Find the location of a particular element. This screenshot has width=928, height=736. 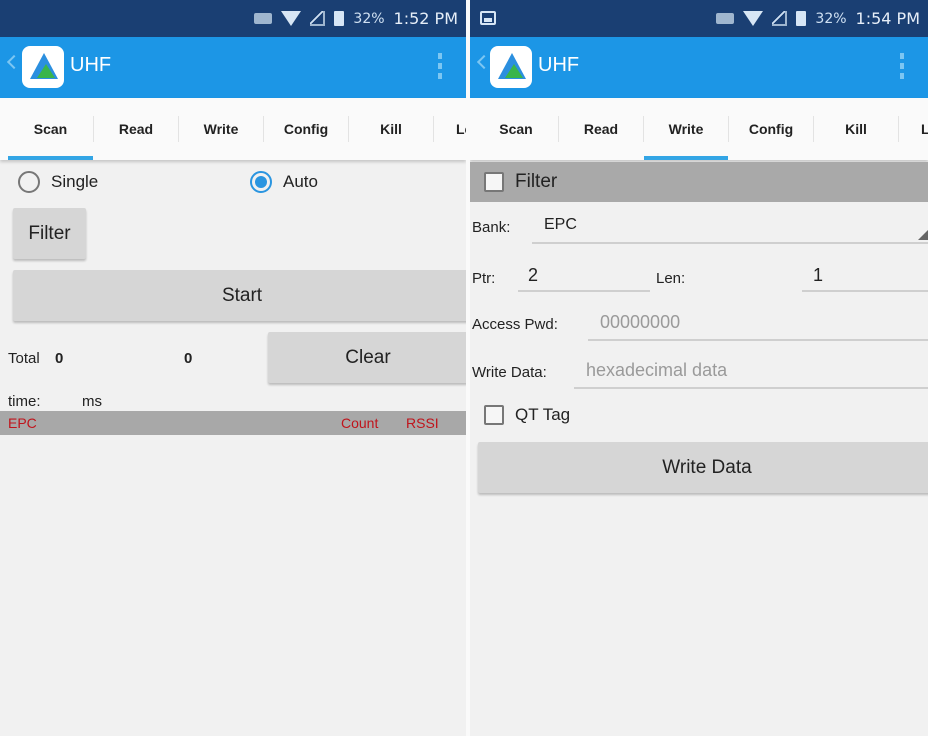

total-label: Total is located at coordinates (24, 358).